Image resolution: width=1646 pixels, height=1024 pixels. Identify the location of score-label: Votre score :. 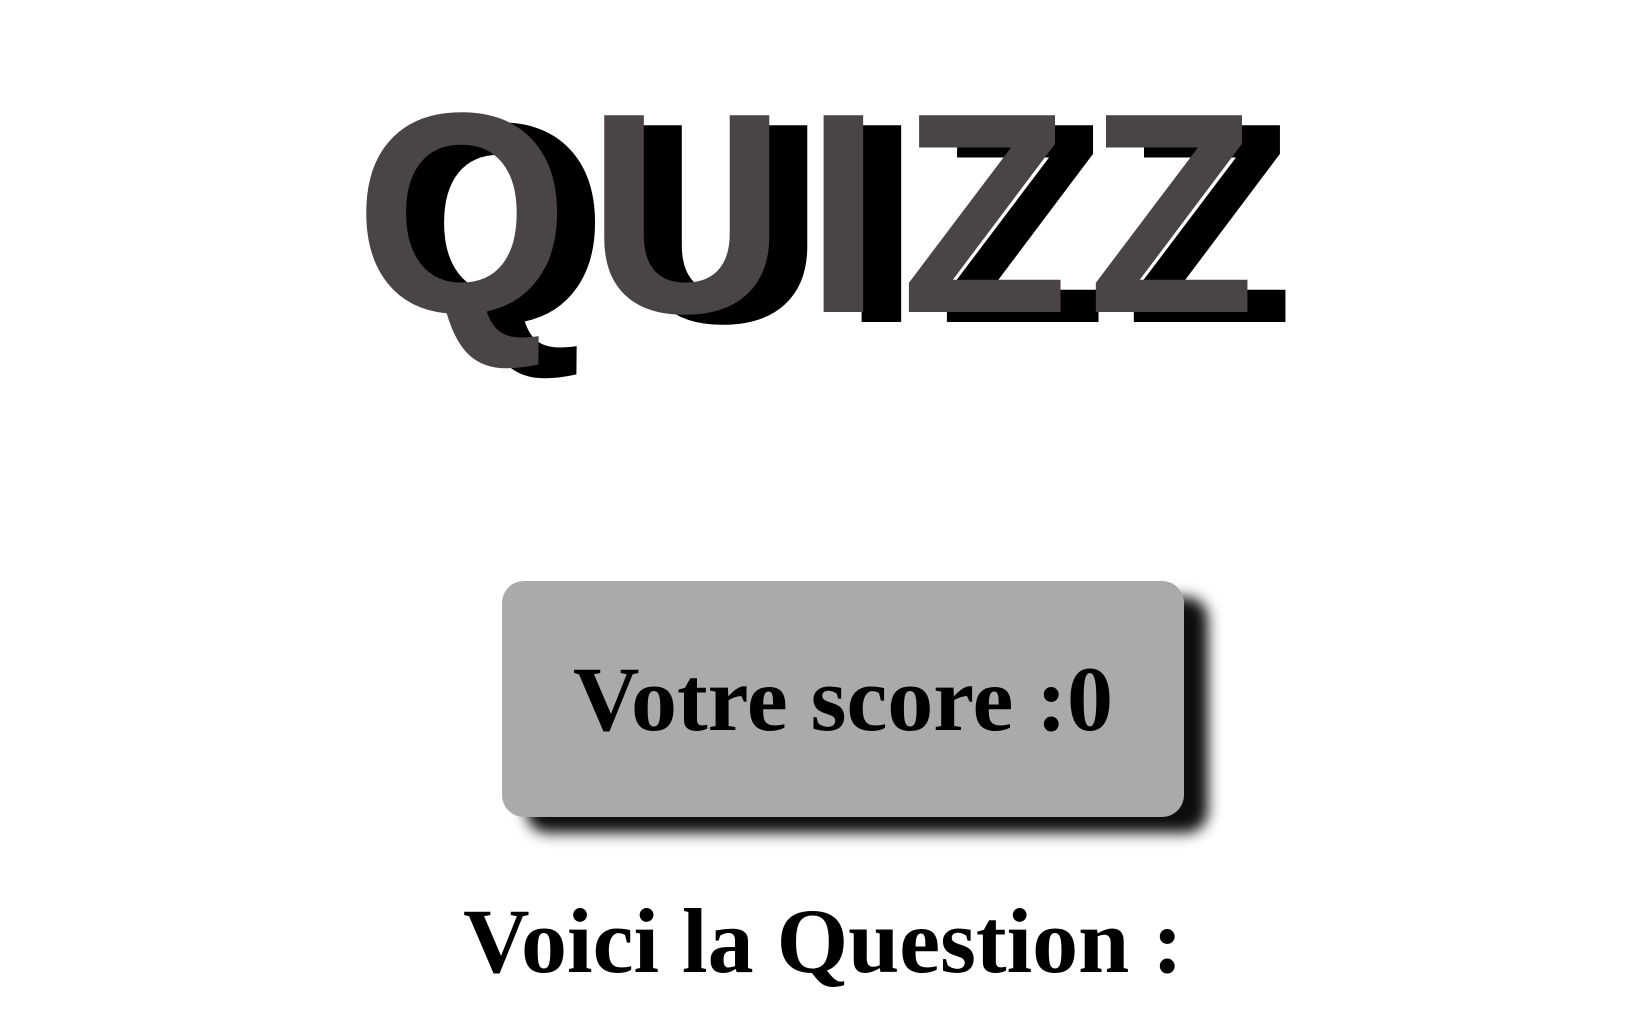
(820, 699).